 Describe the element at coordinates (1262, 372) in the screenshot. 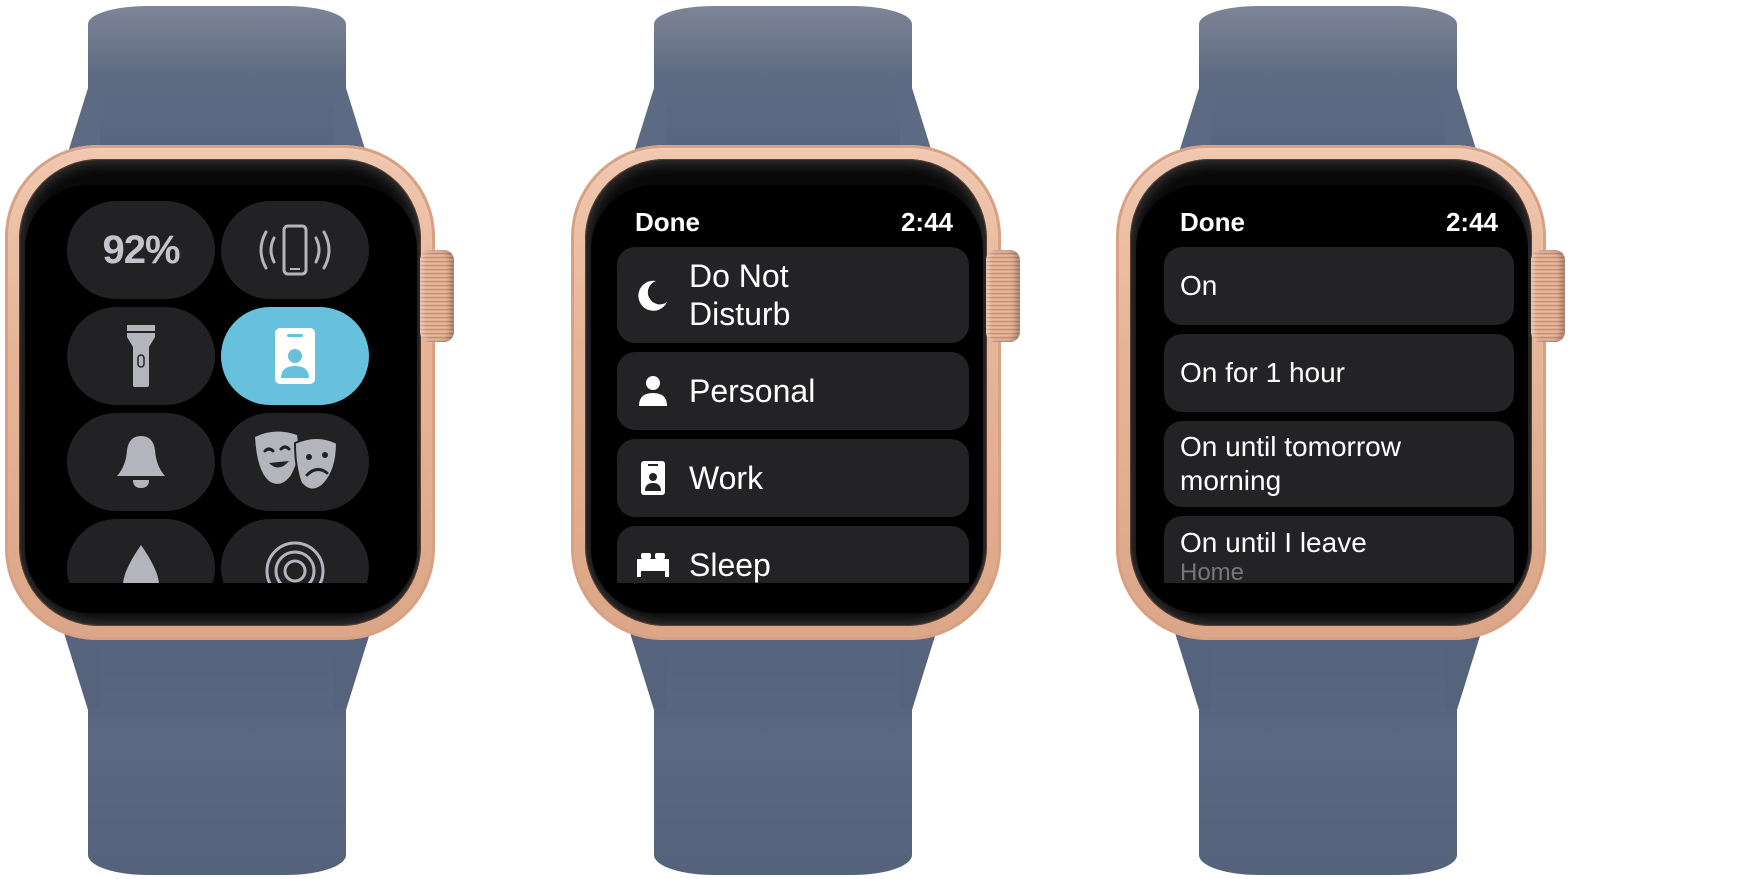

I see `option-label: On for 1 hour` at that location.